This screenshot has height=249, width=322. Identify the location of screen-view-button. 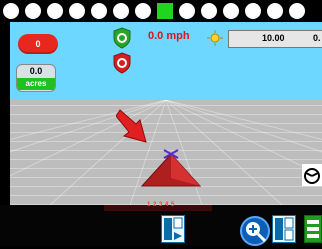
(284, 229).